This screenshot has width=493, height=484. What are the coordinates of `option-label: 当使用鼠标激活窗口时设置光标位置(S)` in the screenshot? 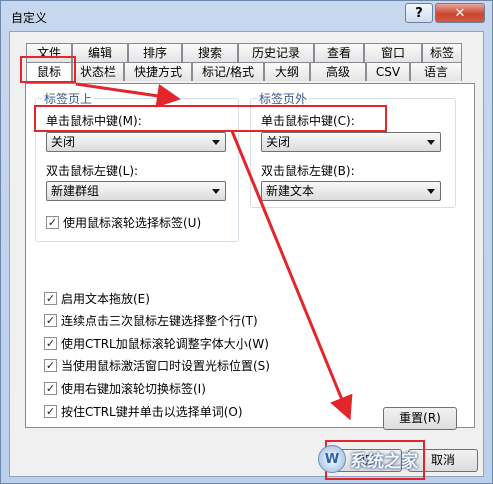 It's located at (165, 366).